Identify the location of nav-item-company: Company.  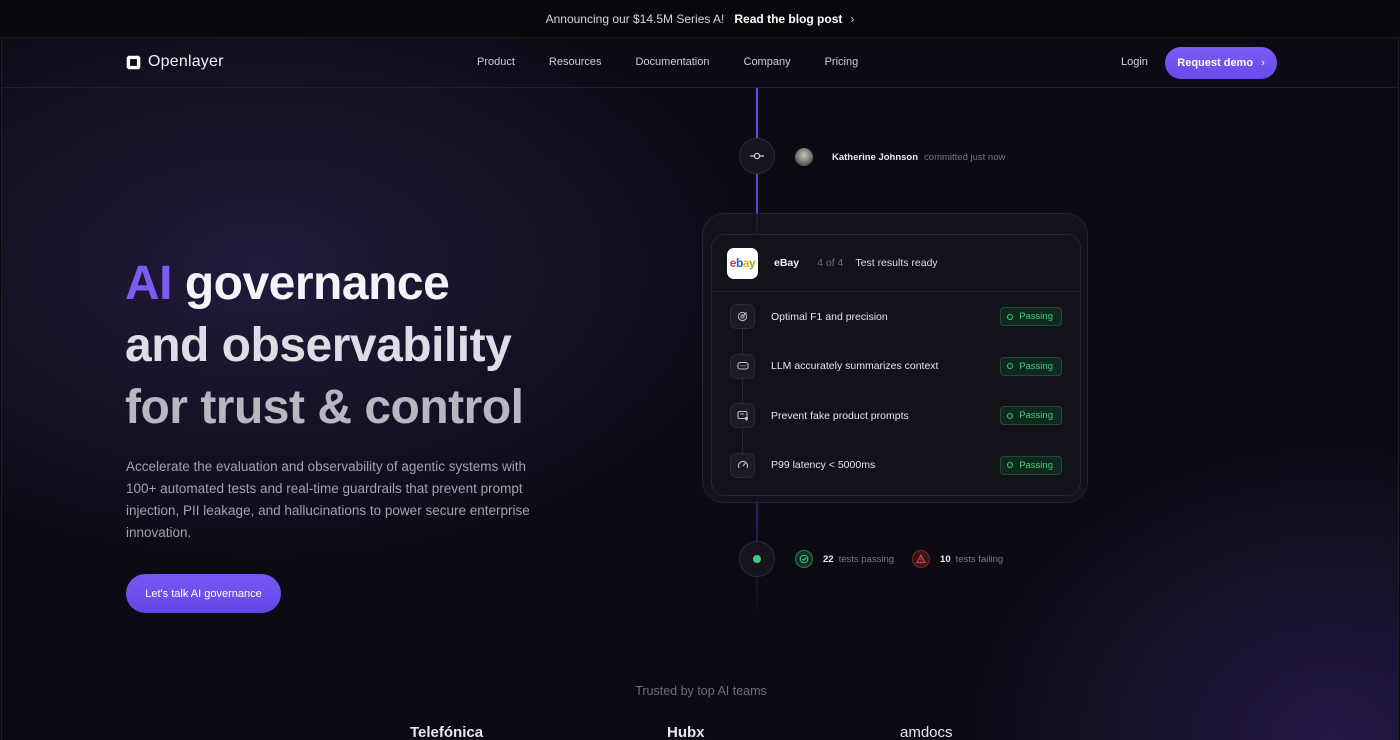
(767, 62).